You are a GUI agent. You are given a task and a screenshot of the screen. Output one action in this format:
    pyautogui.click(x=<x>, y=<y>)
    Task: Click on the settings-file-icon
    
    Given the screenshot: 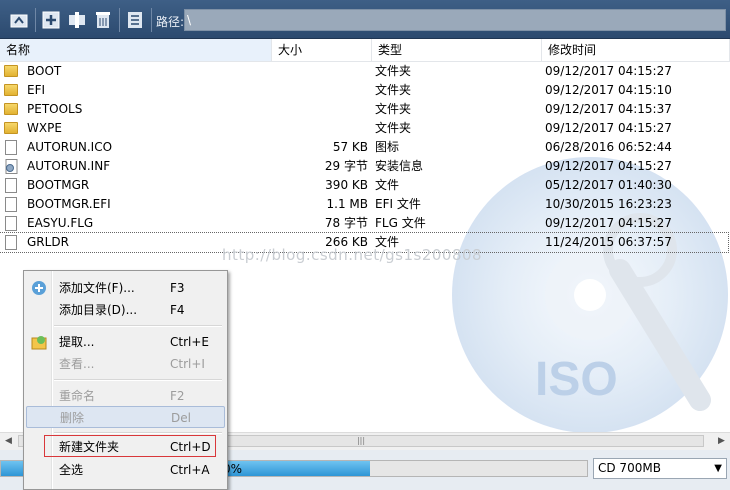 What is the action you would take?
    pyautogui.click(x=12, y=166)
    